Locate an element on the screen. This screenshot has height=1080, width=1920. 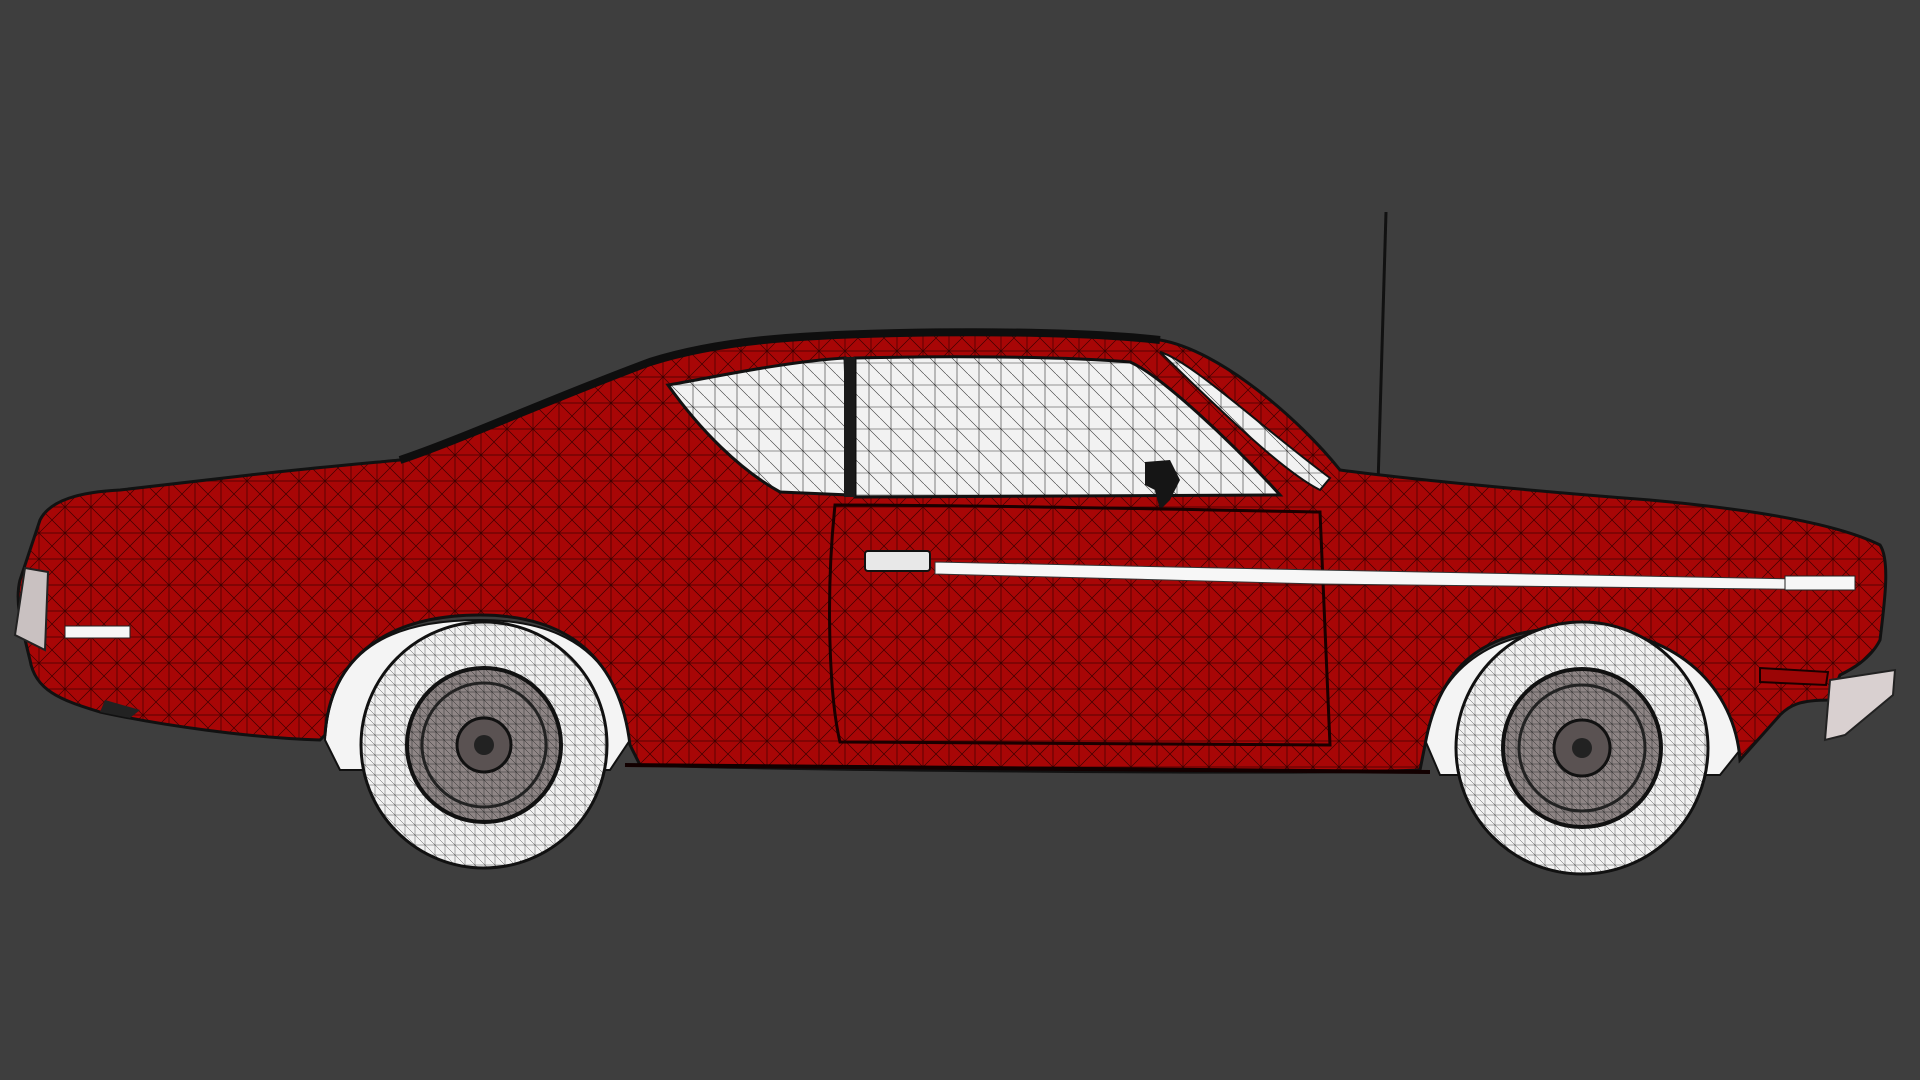
door-handle is located at coordinates (897, 561).